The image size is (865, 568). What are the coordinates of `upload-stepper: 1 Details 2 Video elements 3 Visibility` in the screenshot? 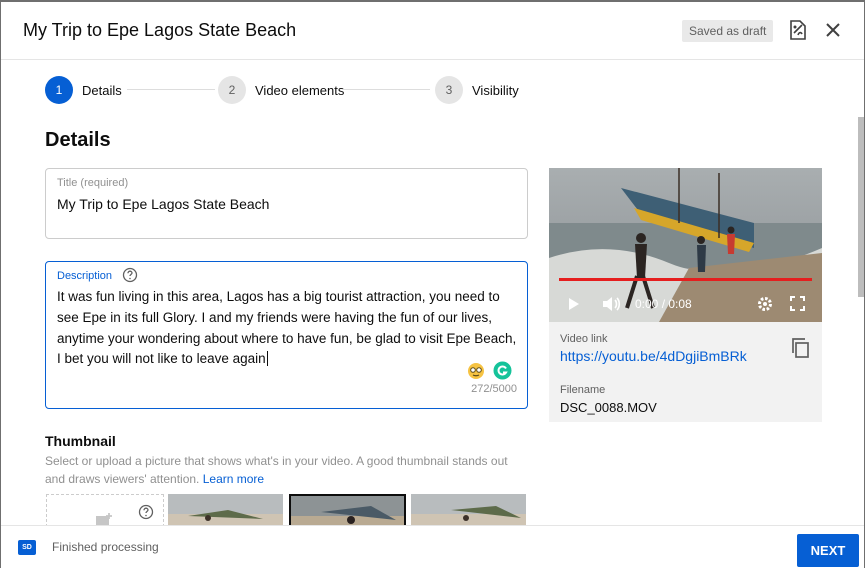 It's located at (285, 90).